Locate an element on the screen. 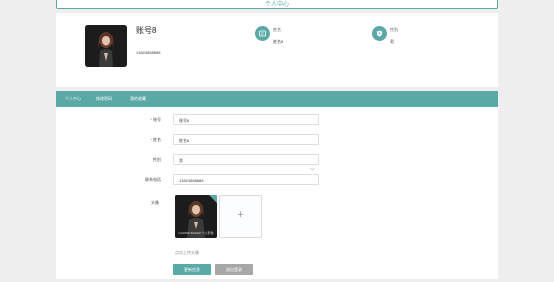 This screenshot has height=282, width=554. upload-hint: 点击上传头像 is located at coordinates (187, 252).